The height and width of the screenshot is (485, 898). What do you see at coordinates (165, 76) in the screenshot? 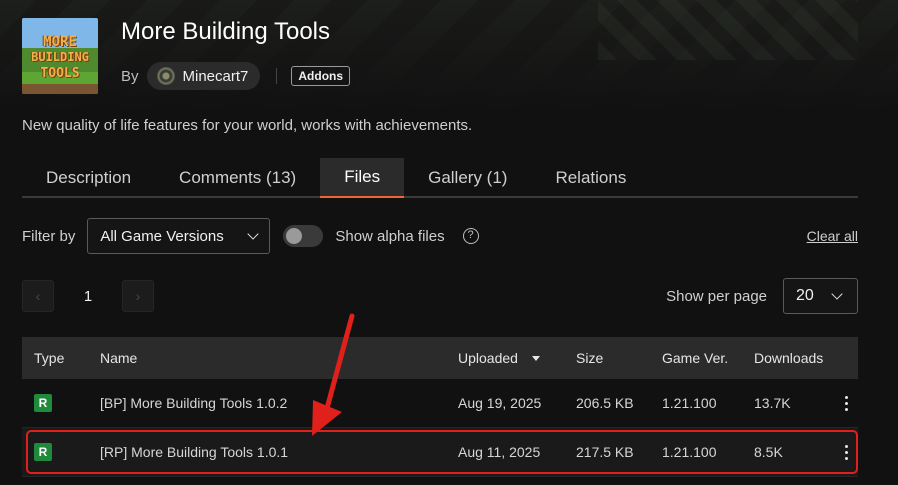
I see `author-avatar-icon` at bounding box center [165, 76].